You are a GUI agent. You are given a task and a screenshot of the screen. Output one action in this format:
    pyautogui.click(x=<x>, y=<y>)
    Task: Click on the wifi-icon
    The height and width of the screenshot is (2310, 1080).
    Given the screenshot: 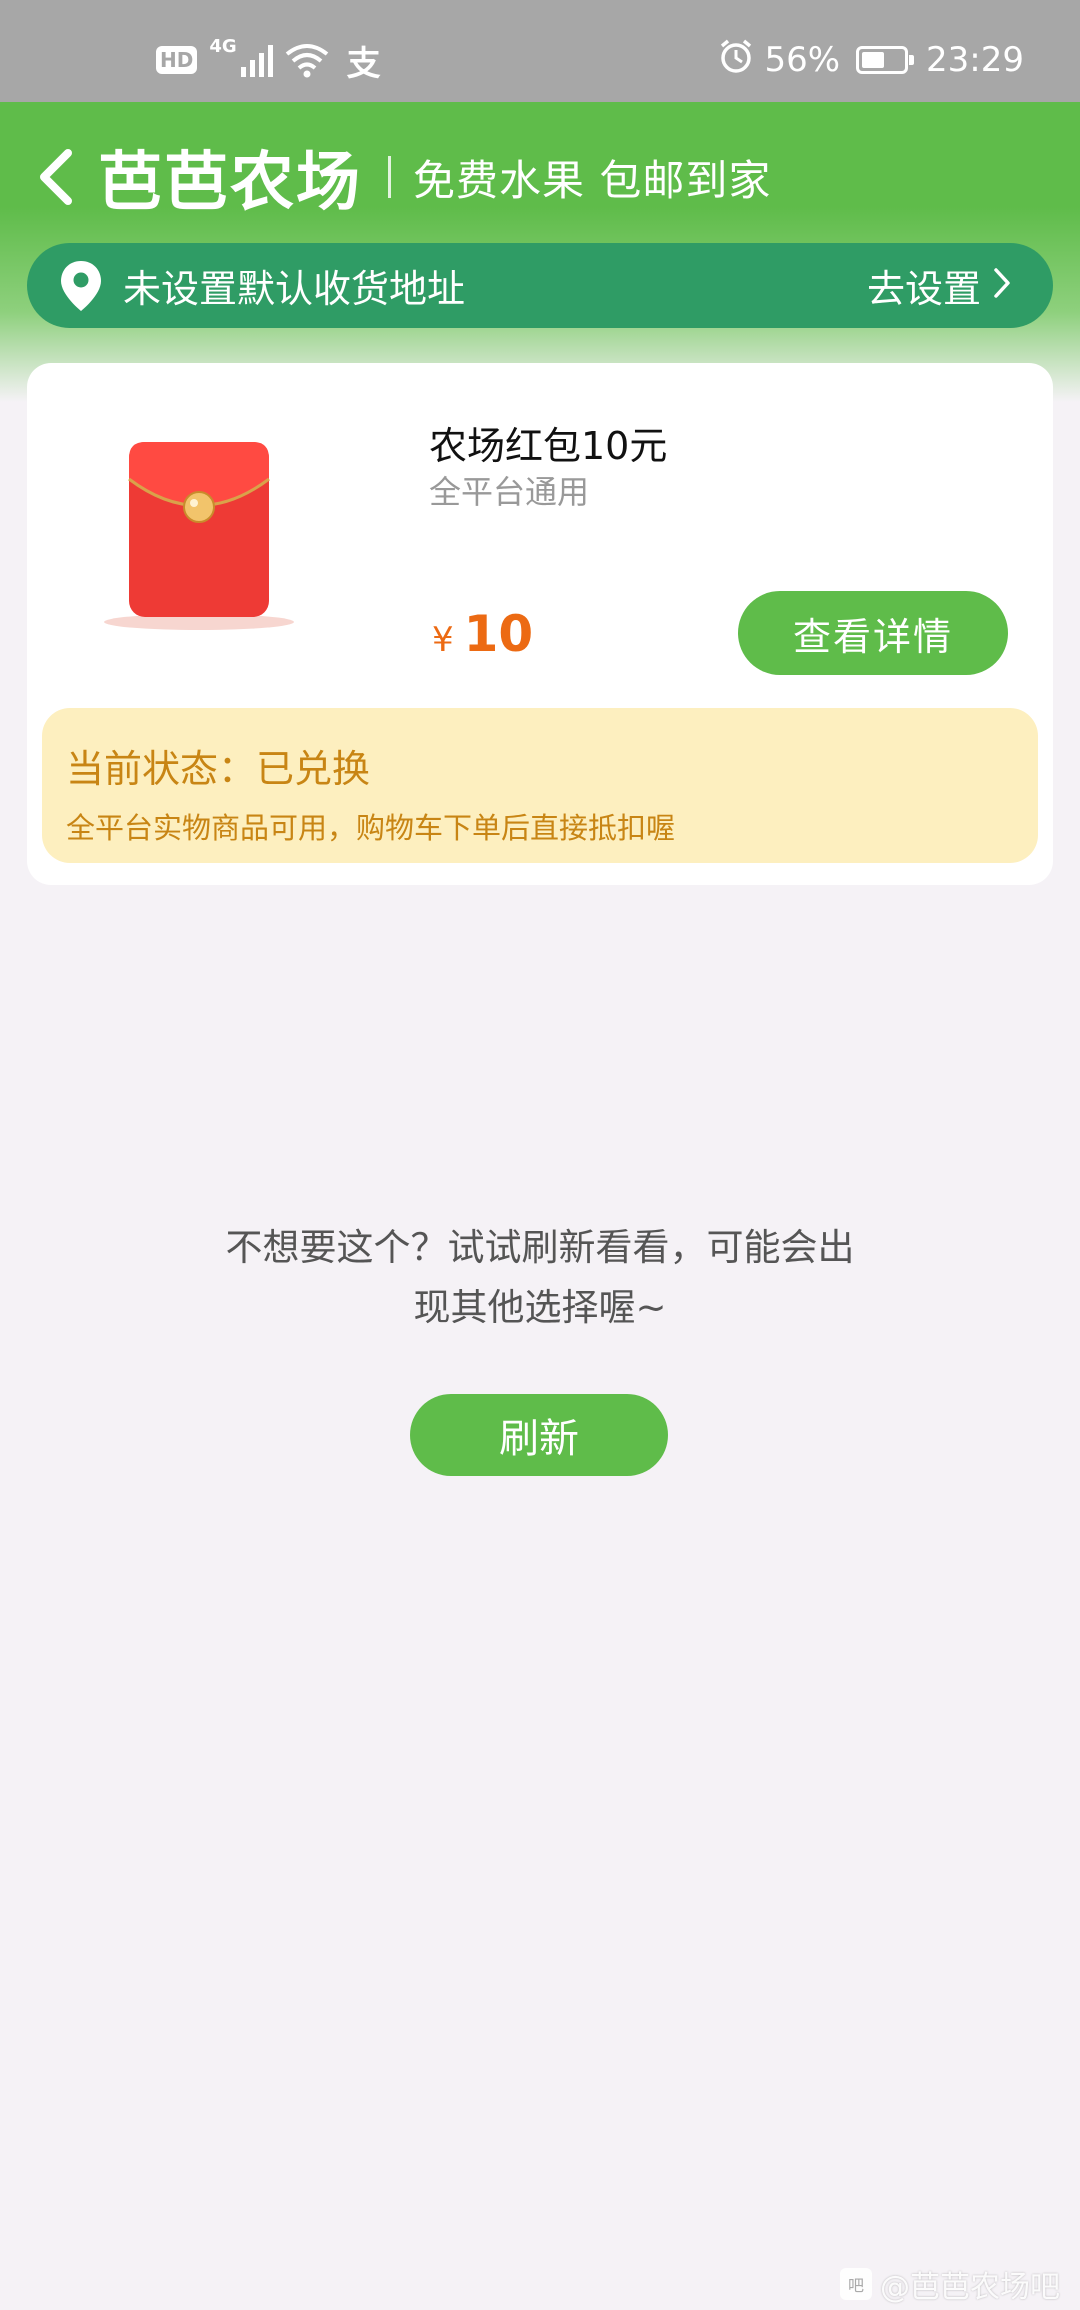 What is the action you would take?
    pyautogui.click(x=307, y=60)
    